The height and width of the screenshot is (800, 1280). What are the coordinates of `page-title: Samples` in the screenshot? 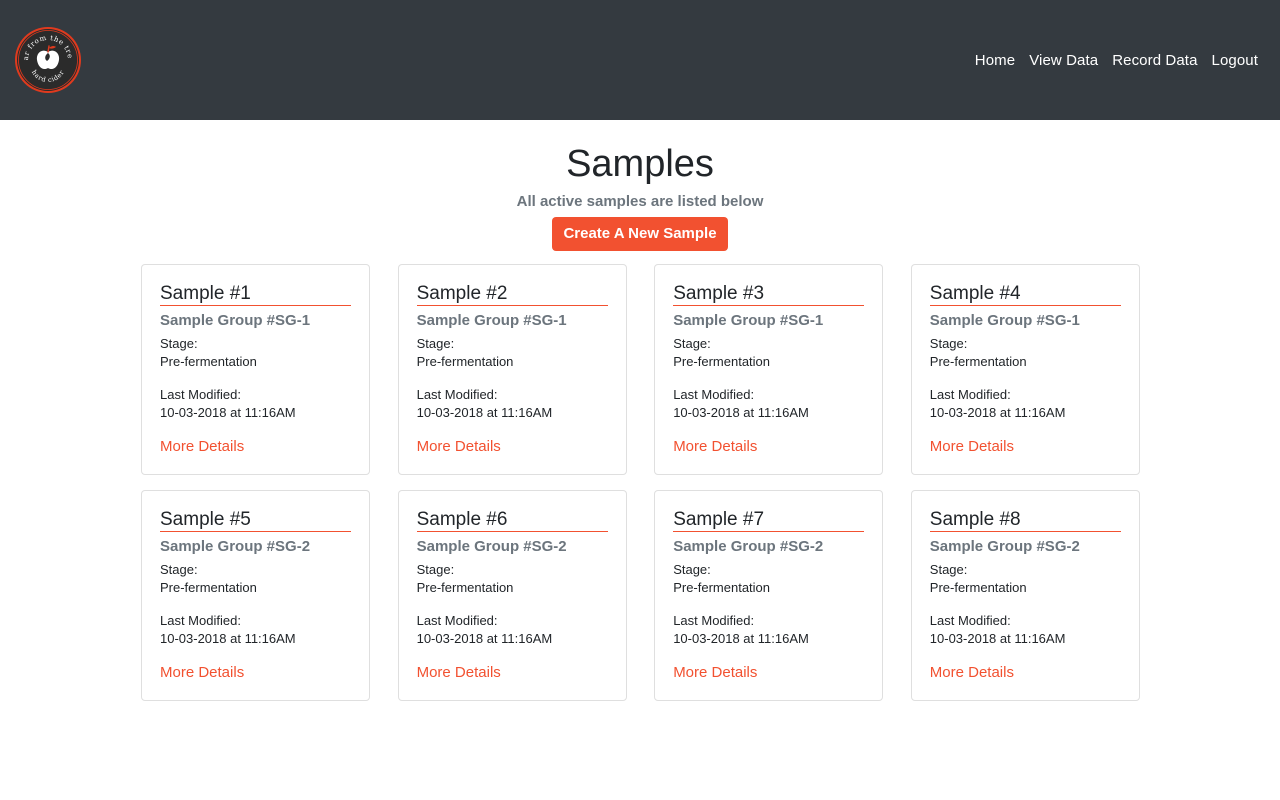 It's located at (640, 164).